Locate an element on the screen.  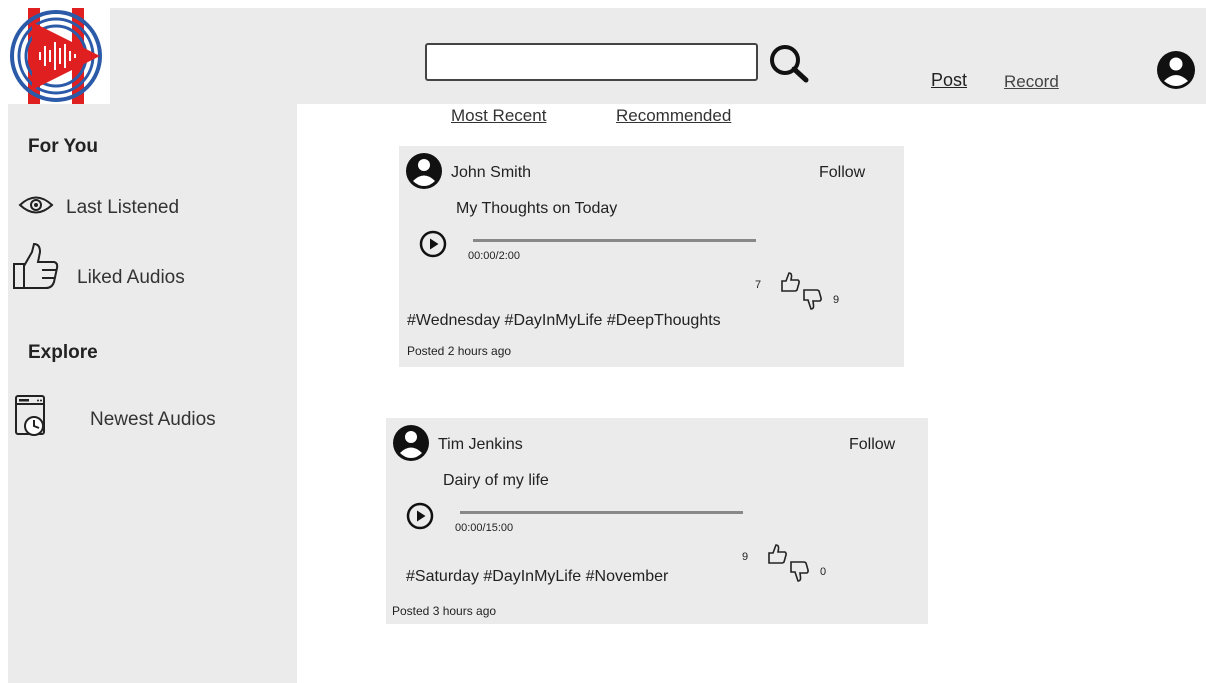
sidebar-item-last-listened: Last Listened is located at coordinates (153, 205).